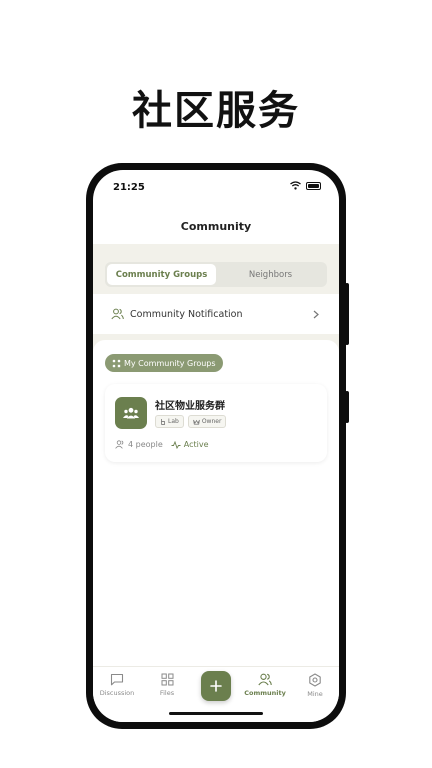 Image resolution: width=432 pixels, height=768 pixels. I want to click on hero-title: 社区服务, so click(216, 111).